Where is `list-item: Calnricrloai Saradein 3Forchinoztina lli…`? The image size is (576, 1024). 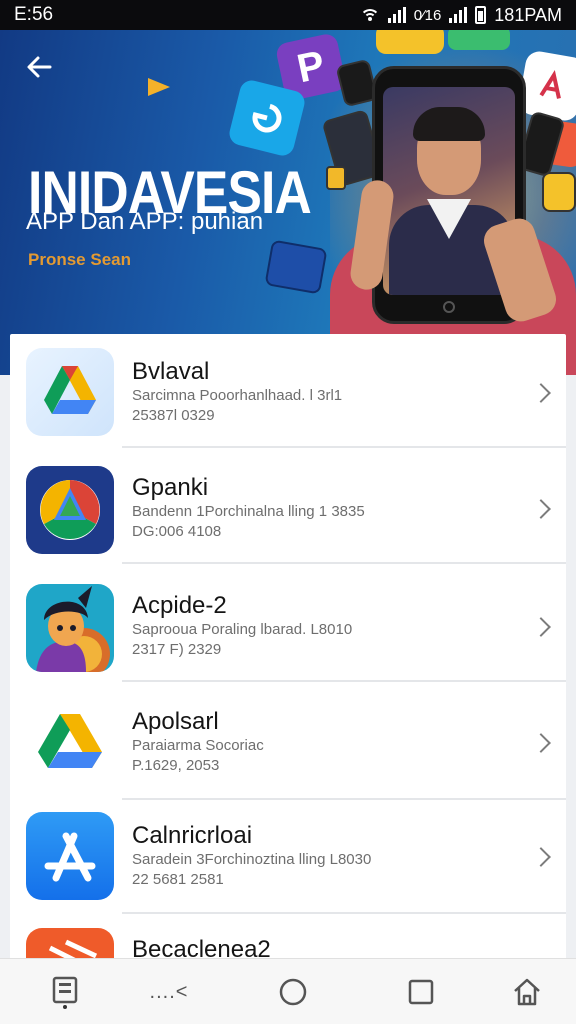
list-item: Calnricrloai Saradein 3Forchinoztina lli… is located at coordinates (288, 857).